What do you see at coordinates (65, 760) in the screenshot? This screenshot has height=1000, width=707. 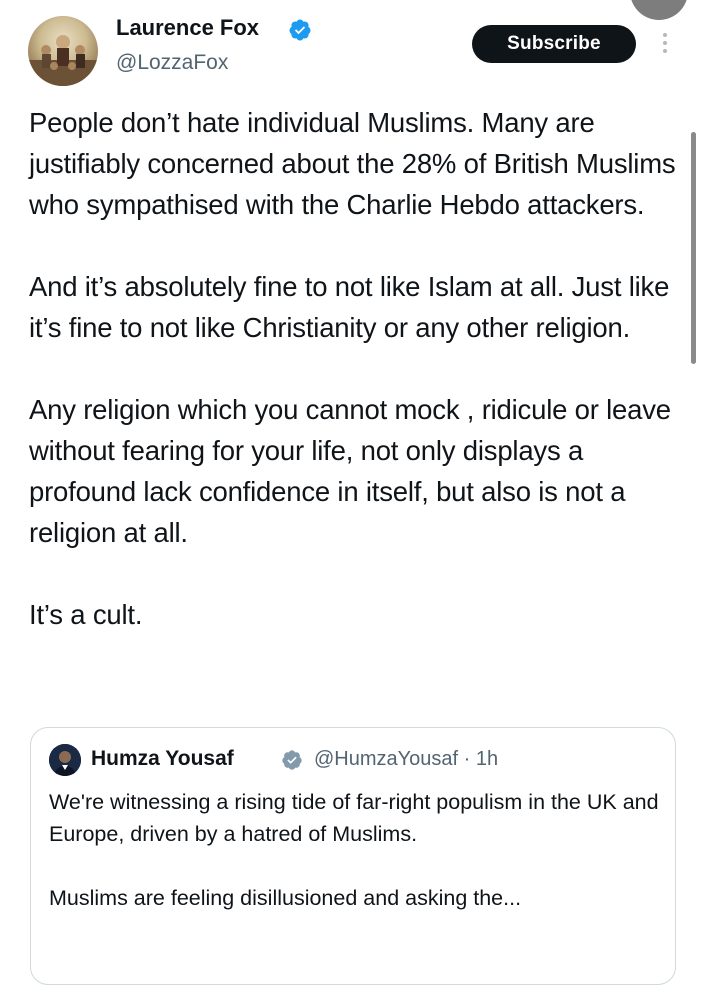 I see `quoted-author-avatar` at bounding box center [65, 760].